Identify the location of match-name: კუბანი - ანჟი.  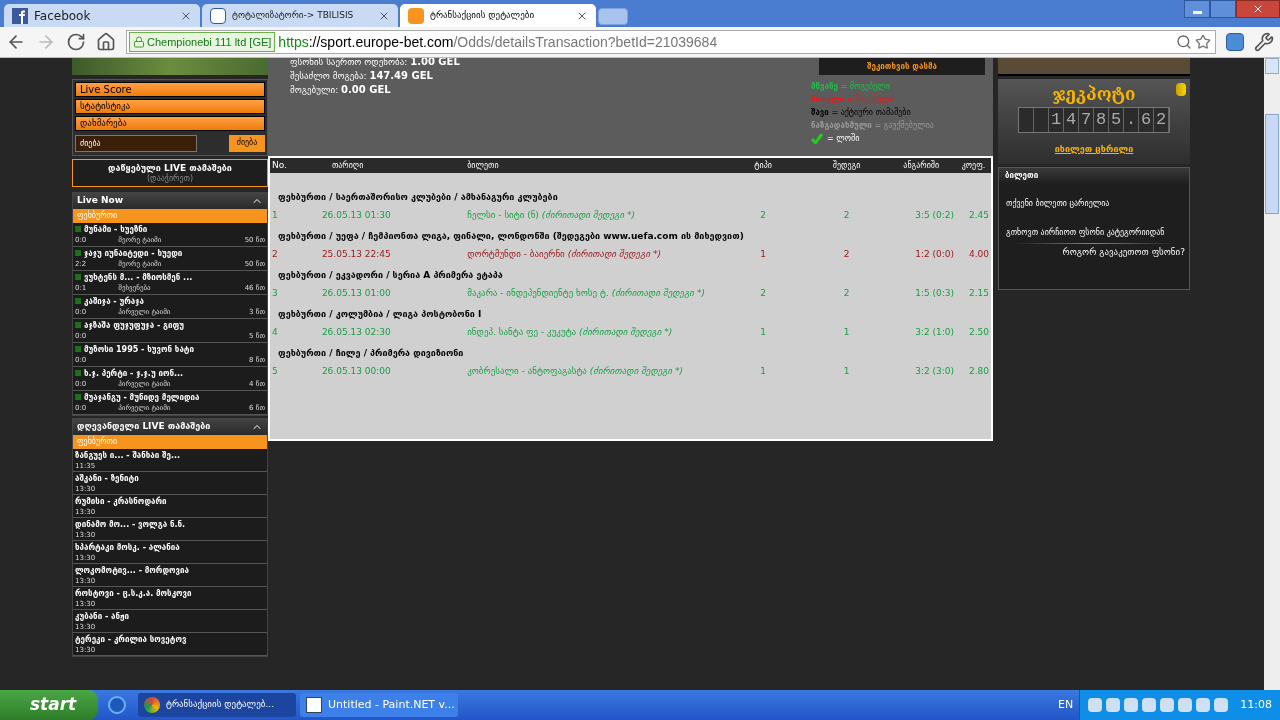
(103, 616).